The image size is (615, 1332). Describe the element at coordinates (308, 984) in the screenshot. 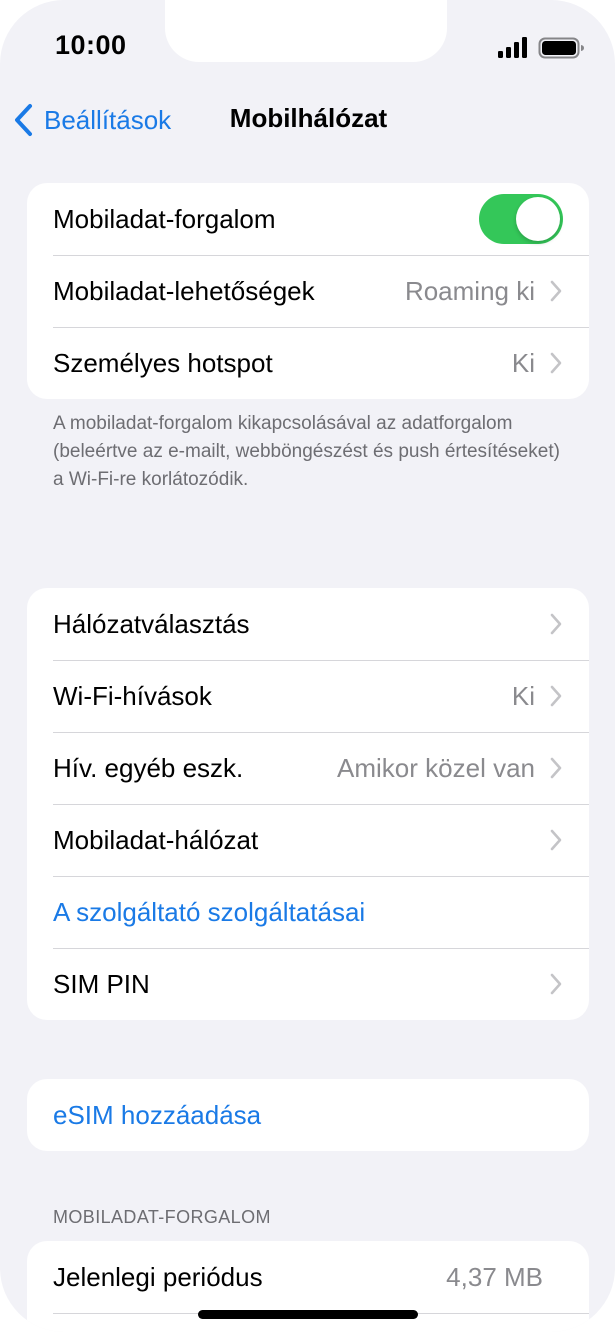

I see `row-sim-pin: SIM PIN` at that location.